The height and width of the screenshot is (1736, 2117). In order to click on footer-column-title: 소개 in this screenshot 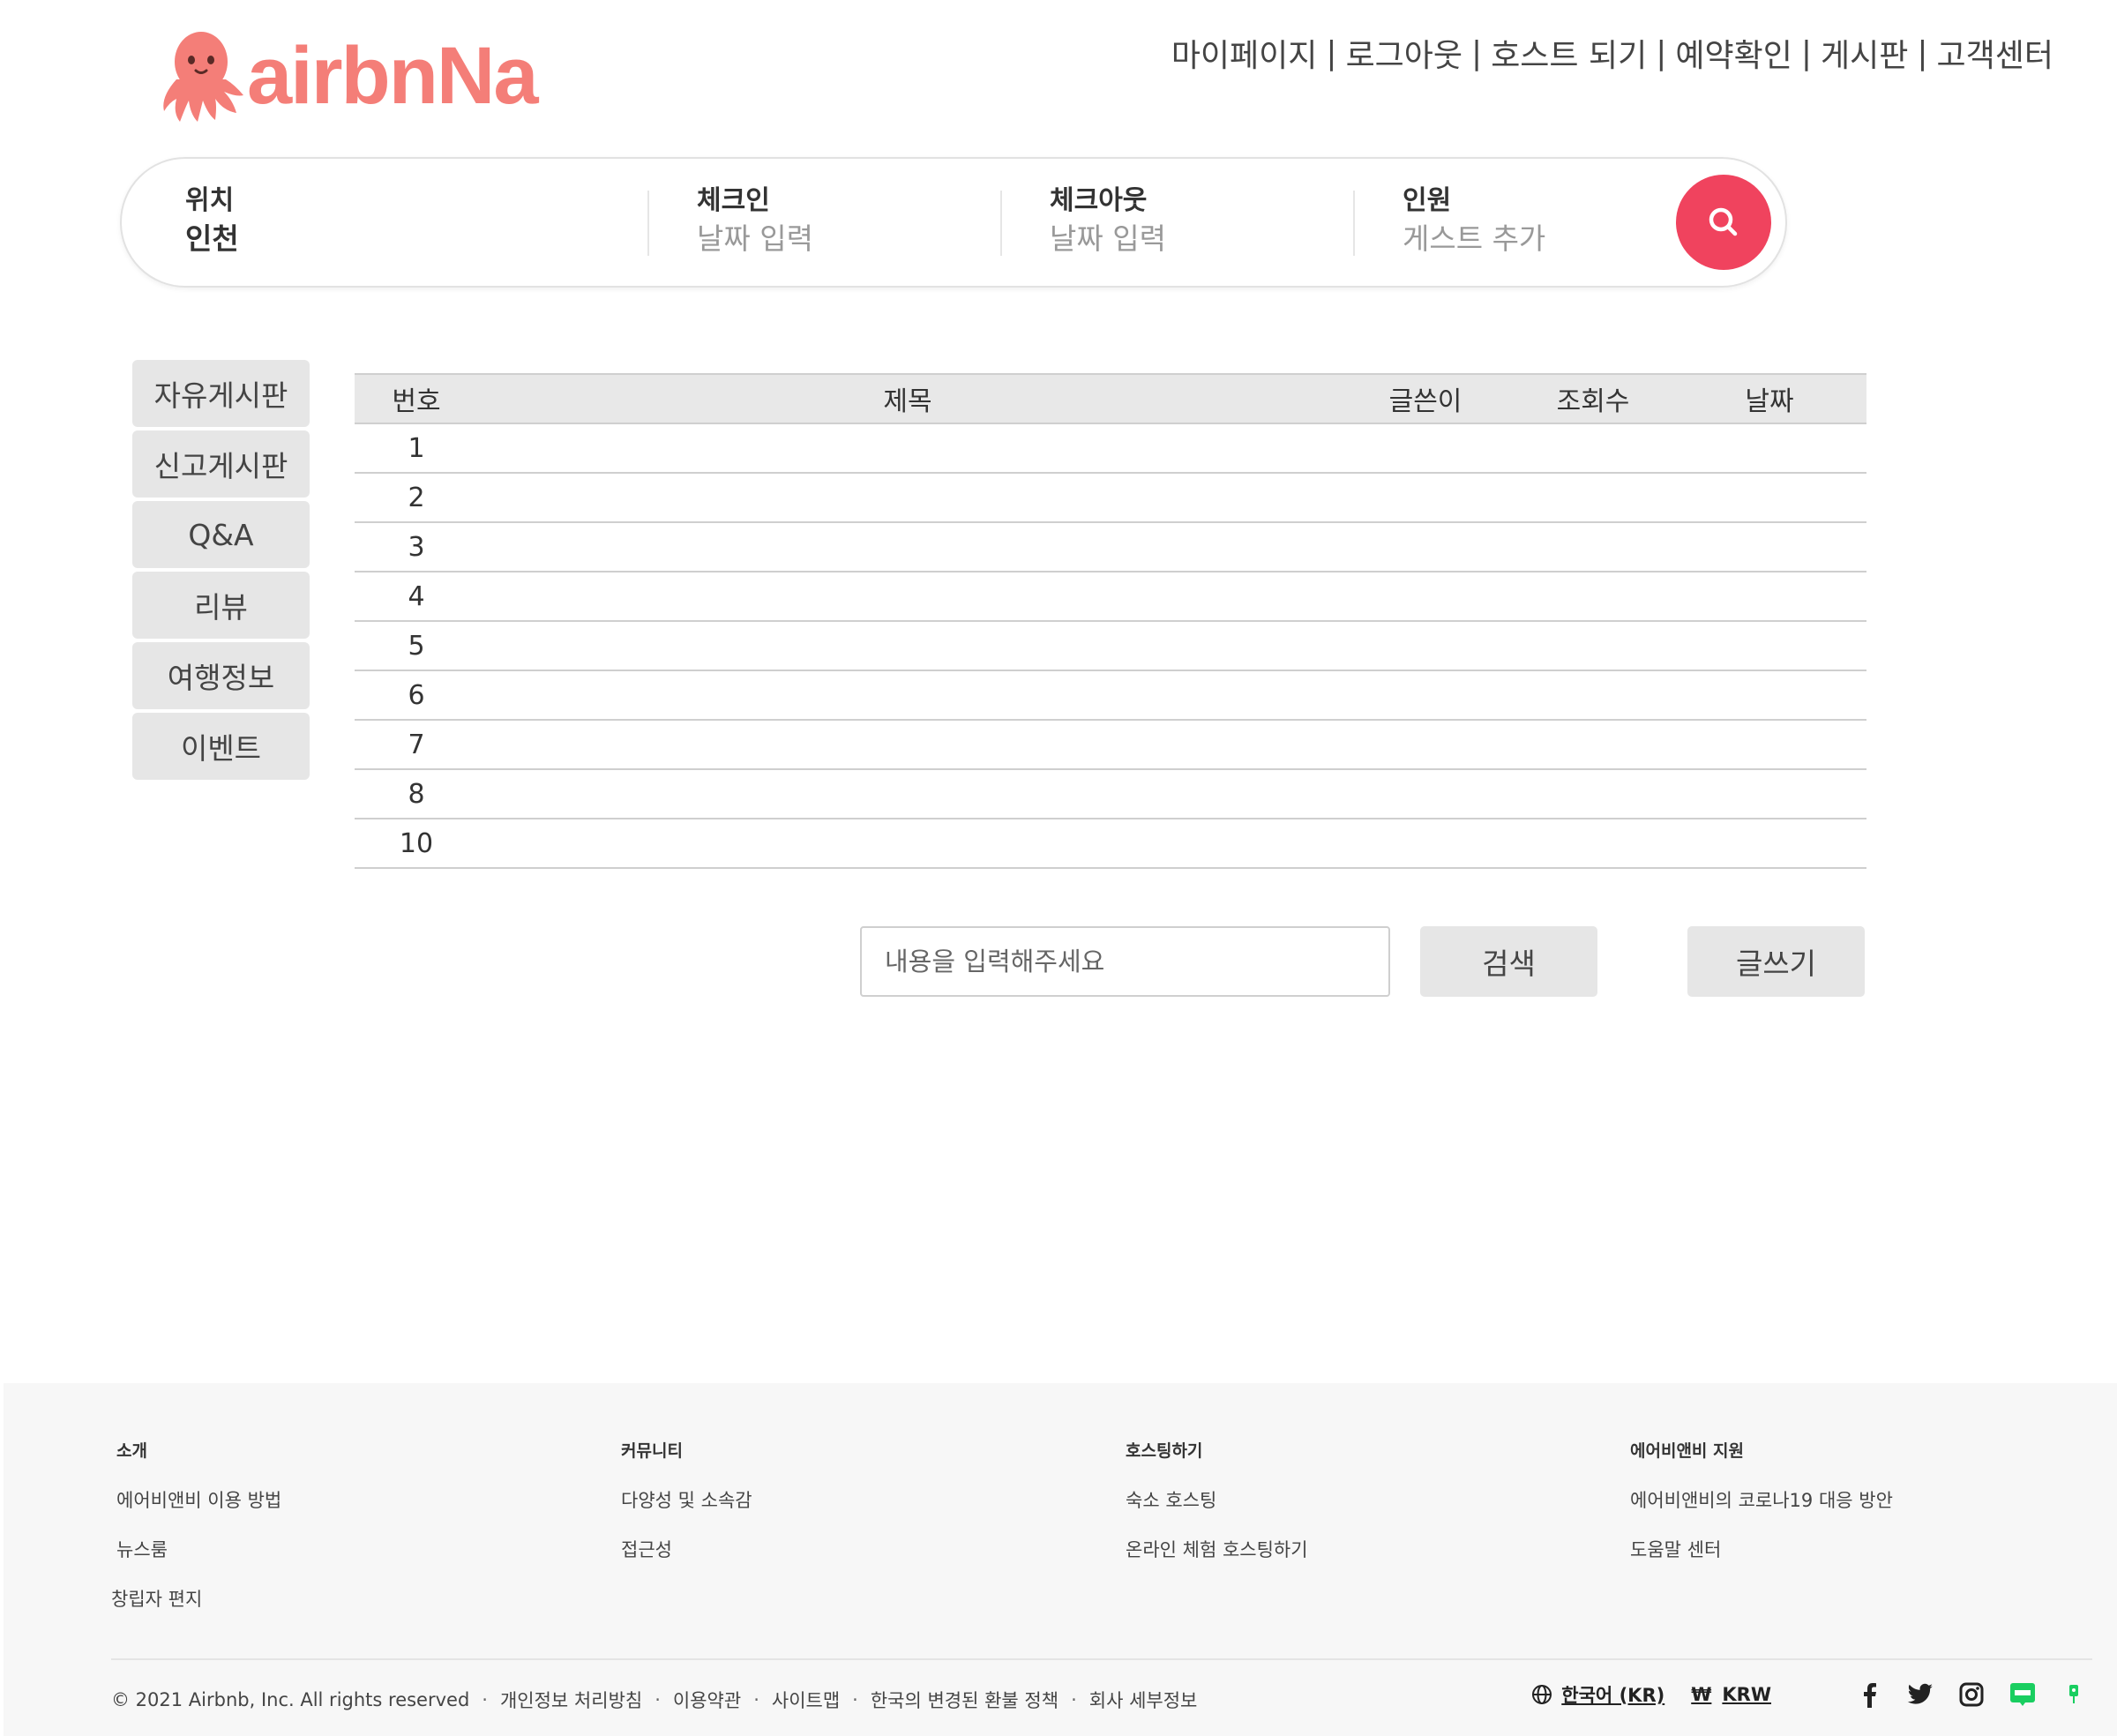, I will do `click(131, 1451)`.